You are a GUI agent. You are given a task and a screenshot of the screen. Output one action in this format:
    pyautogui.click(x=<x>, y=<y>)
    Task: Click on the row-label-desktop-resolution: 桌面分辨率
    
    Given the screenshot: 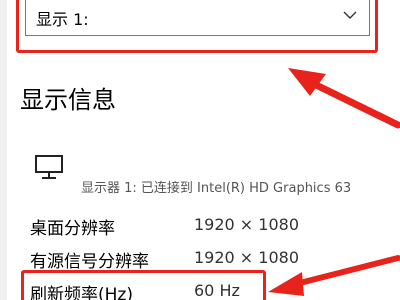 What is the action you would take?
    pyautogui.click(x=72, y=229)
    